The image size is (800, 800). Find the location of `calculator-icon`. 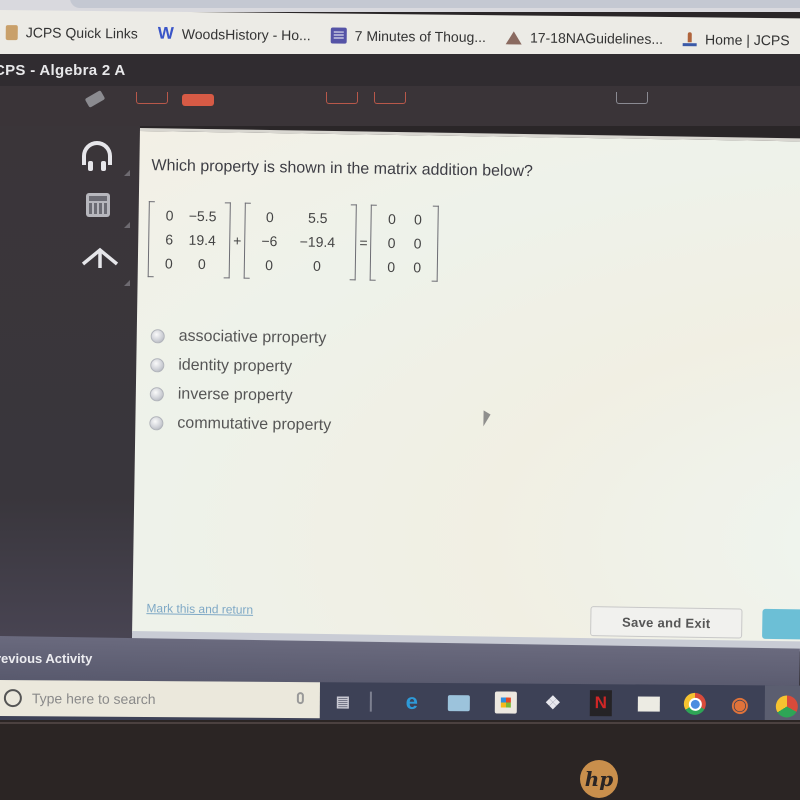

calculator-icon is located at coordinates (98, 205).